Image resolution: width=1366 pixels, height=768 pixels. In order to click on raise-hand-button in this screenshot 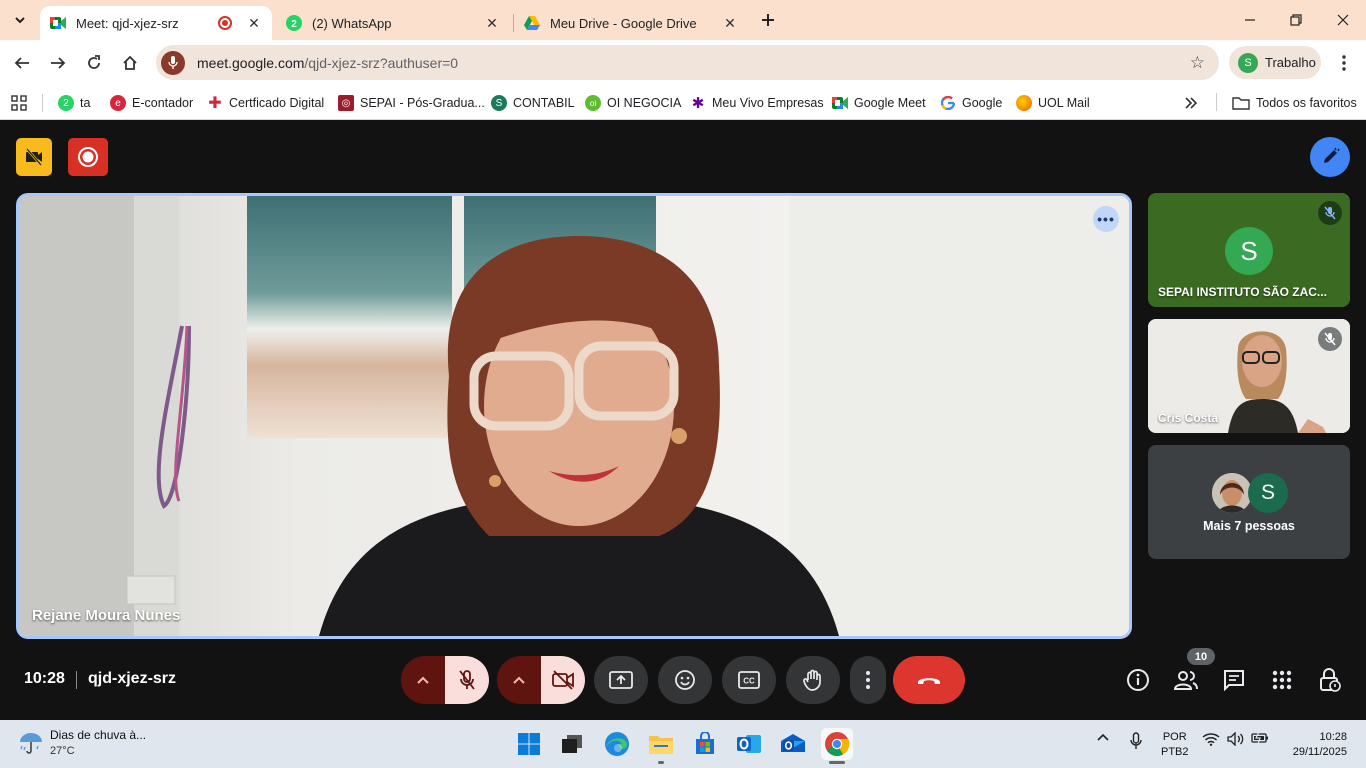, I will do `click(813, 680)`.